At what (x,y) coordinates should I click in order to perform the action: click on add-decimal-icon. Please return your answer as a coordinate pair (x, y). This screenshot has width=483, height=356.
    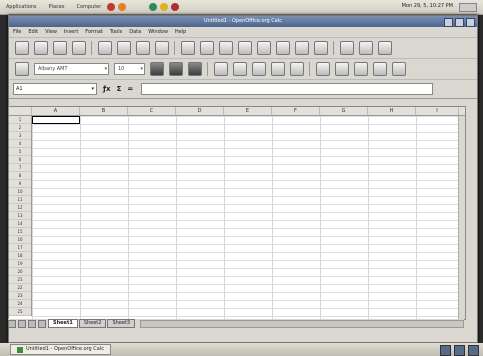
    Looking at the image, I should click on (361, 69).